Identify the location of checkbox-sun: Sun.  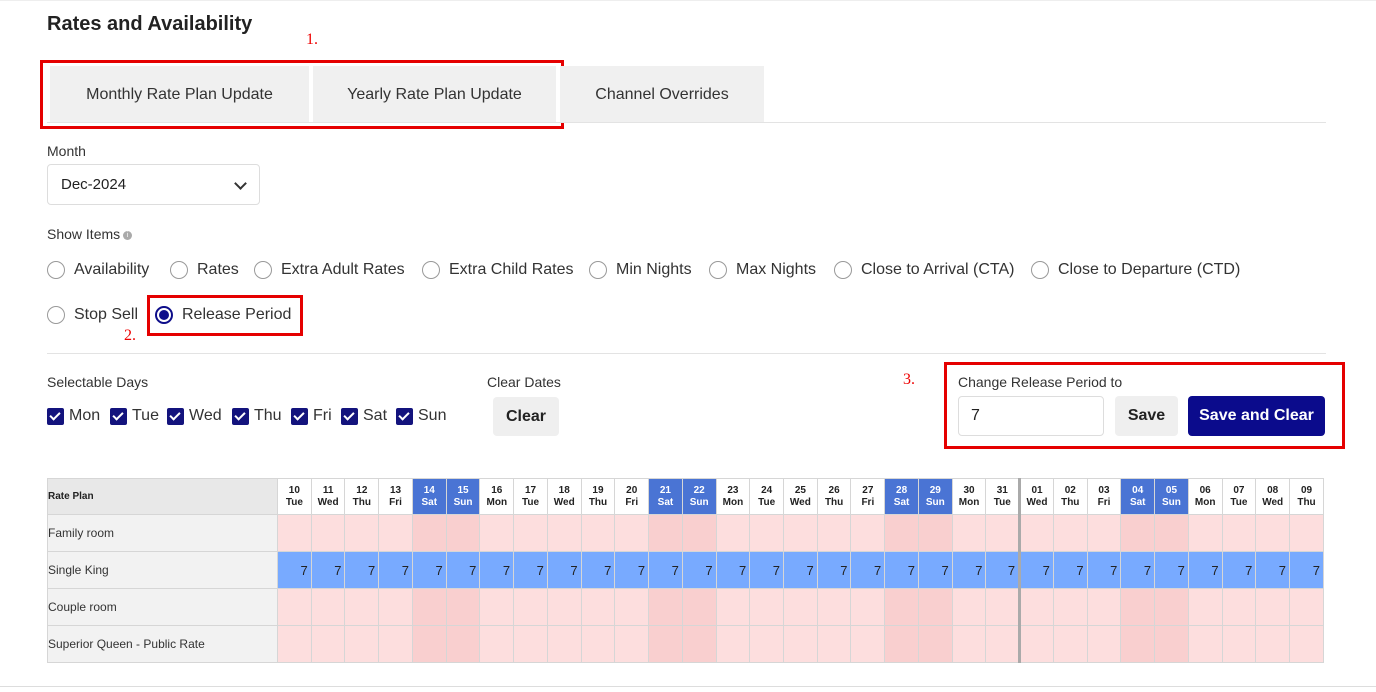
(421, 416).